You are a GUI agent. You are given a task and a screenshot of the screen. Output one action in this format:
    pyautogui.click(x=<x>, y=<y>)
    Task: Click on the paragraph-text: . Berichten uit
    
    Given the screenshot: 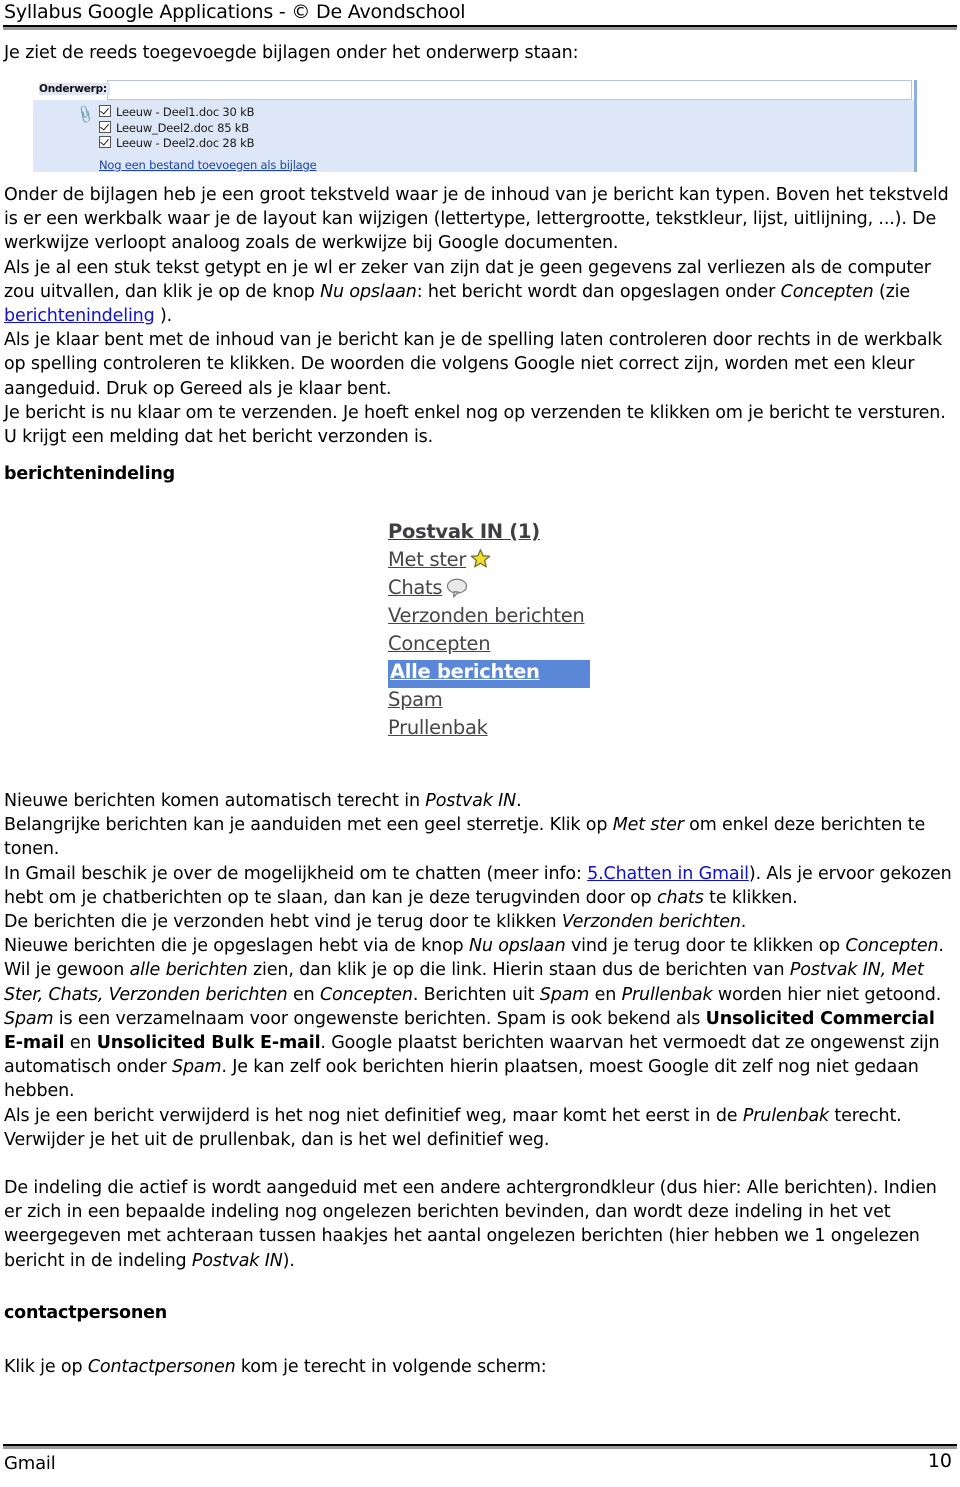 What is the action you would take?
    pyautogui.click(x=476, y=994)
    